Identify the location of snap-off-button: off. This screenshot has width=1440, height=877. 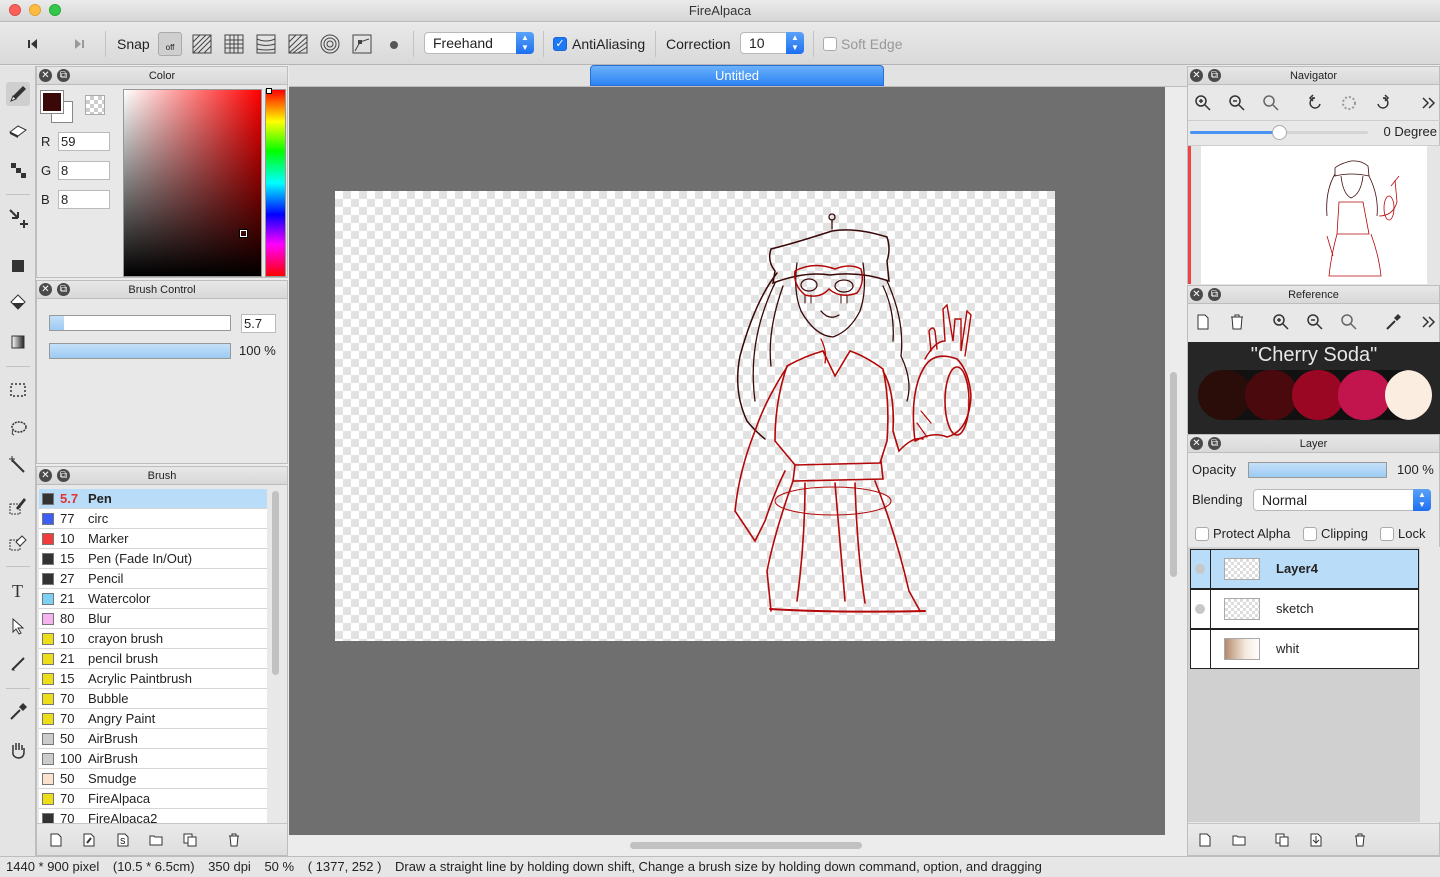
(170, 44).